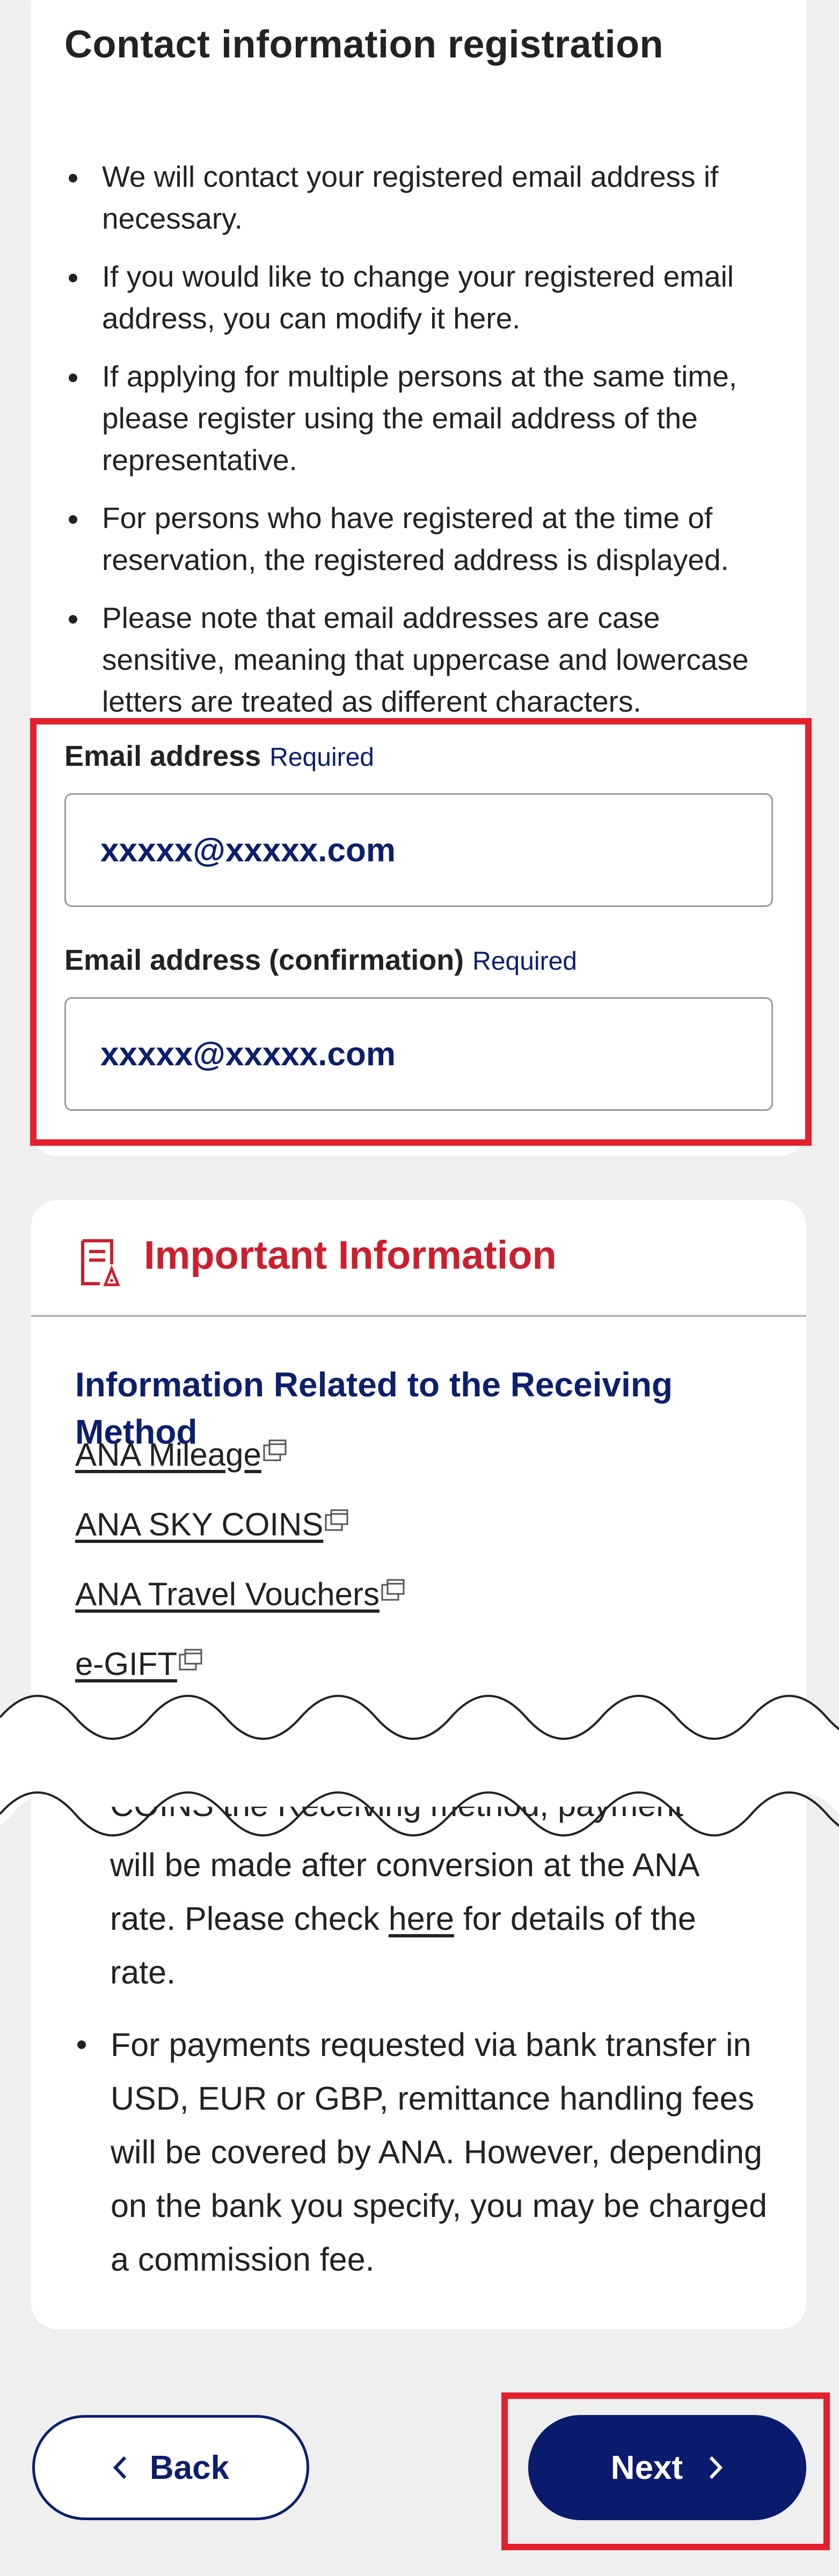  I want to click on important-info-header: Important Information, so click(418, 1258).